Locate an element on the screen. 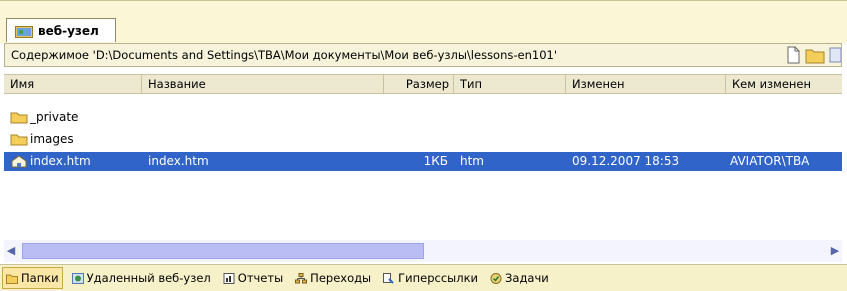  new-folder-icon is located at coordinates (815, 56).